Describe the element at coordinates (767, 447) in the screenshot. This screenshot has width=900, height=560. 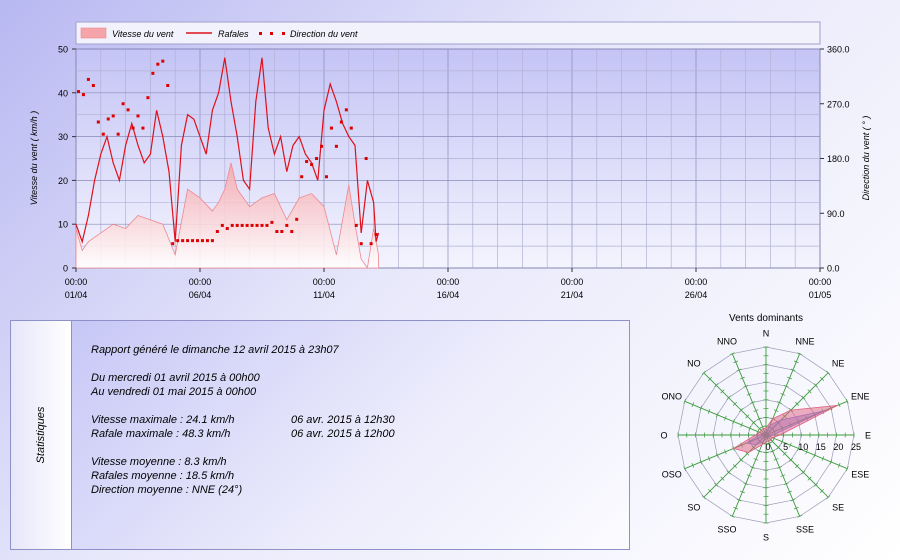
I see `rose-radial-label: 0` at that location.